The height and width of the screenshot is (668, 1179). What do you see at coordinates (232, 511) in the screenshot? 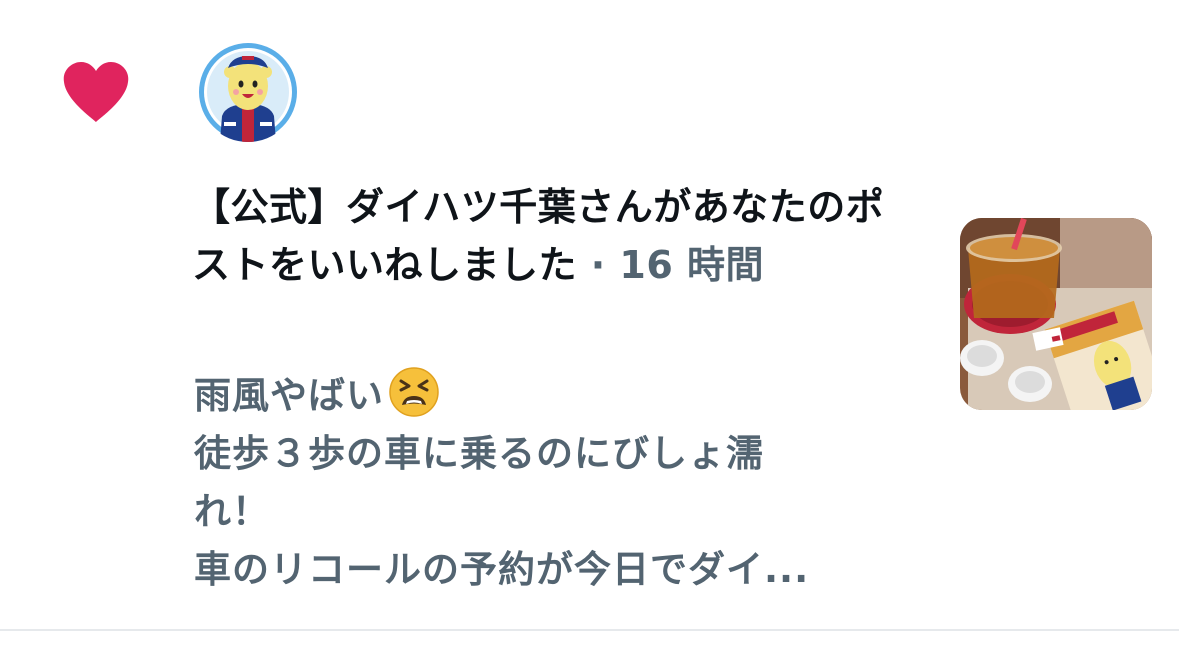
I see `post-line: れ！` at bounding box center [232, 511].